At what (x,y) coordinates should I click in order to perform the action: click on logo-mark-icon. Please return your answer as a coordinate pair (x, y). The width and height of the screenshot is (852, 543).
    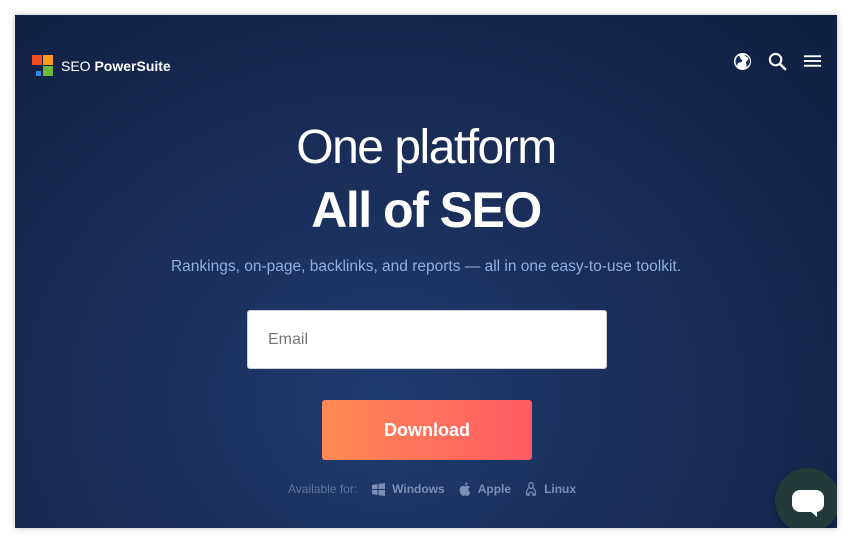
    Looking at the image, I should click on (42, 65).